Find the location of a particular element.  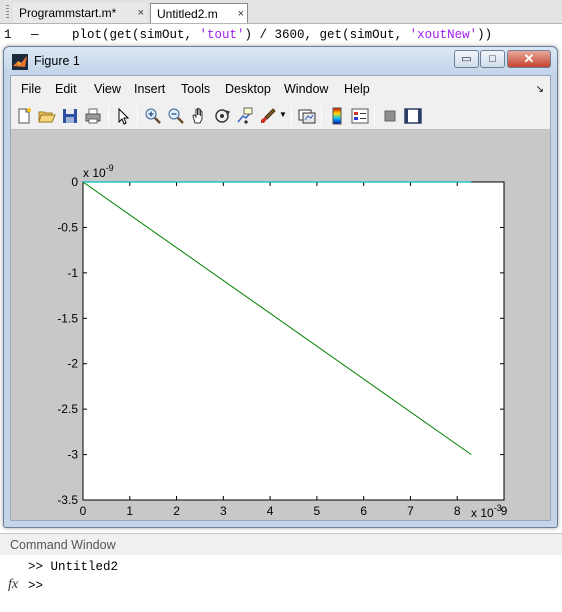

hide-plot-tools-icon is located at coordinates (390, 116).